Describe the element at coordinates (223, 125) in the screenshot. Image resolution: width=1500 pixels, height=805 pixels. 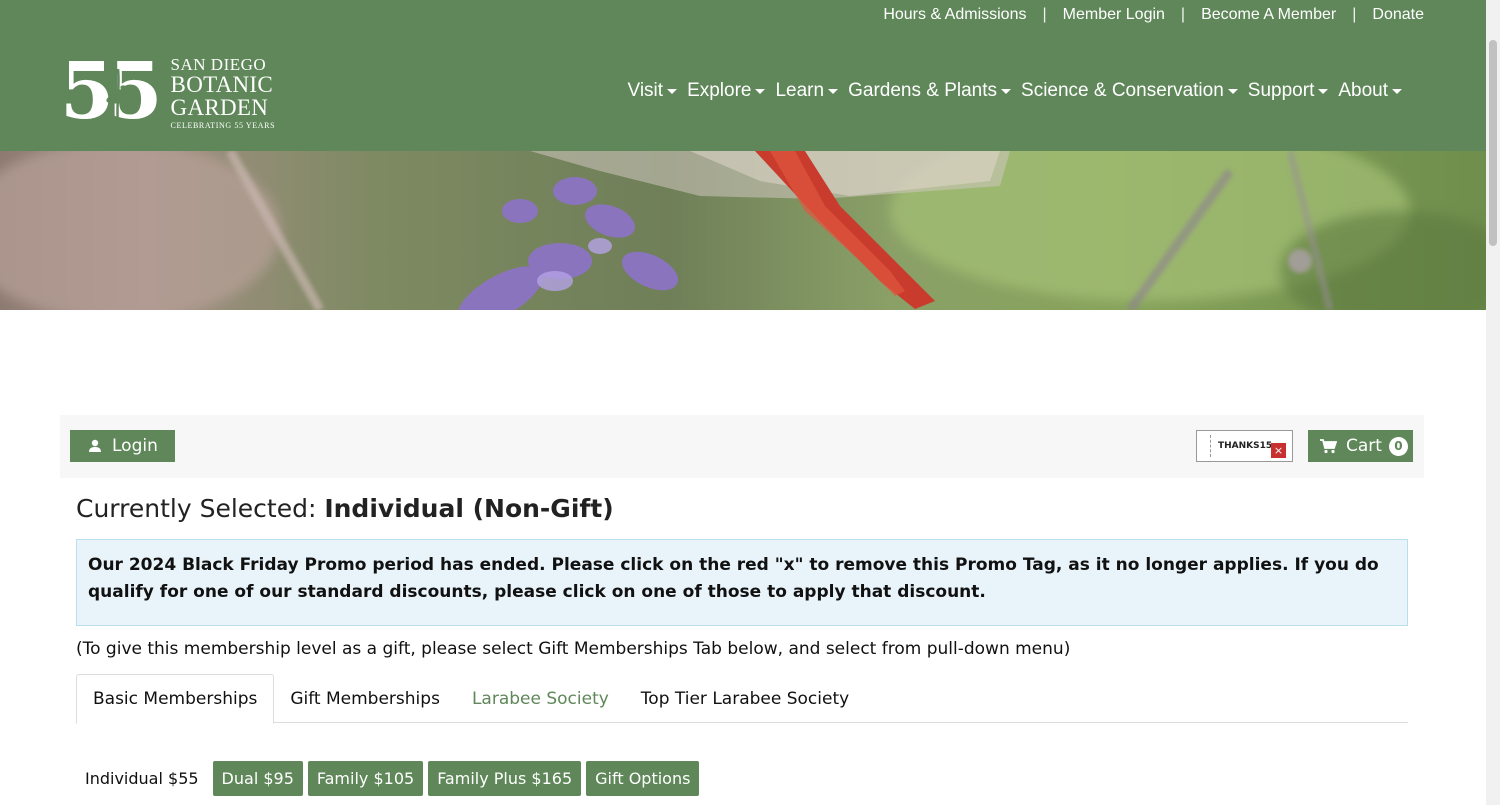
I see `logo-tagline: CELEBRATING 55 YEARS` at that location.